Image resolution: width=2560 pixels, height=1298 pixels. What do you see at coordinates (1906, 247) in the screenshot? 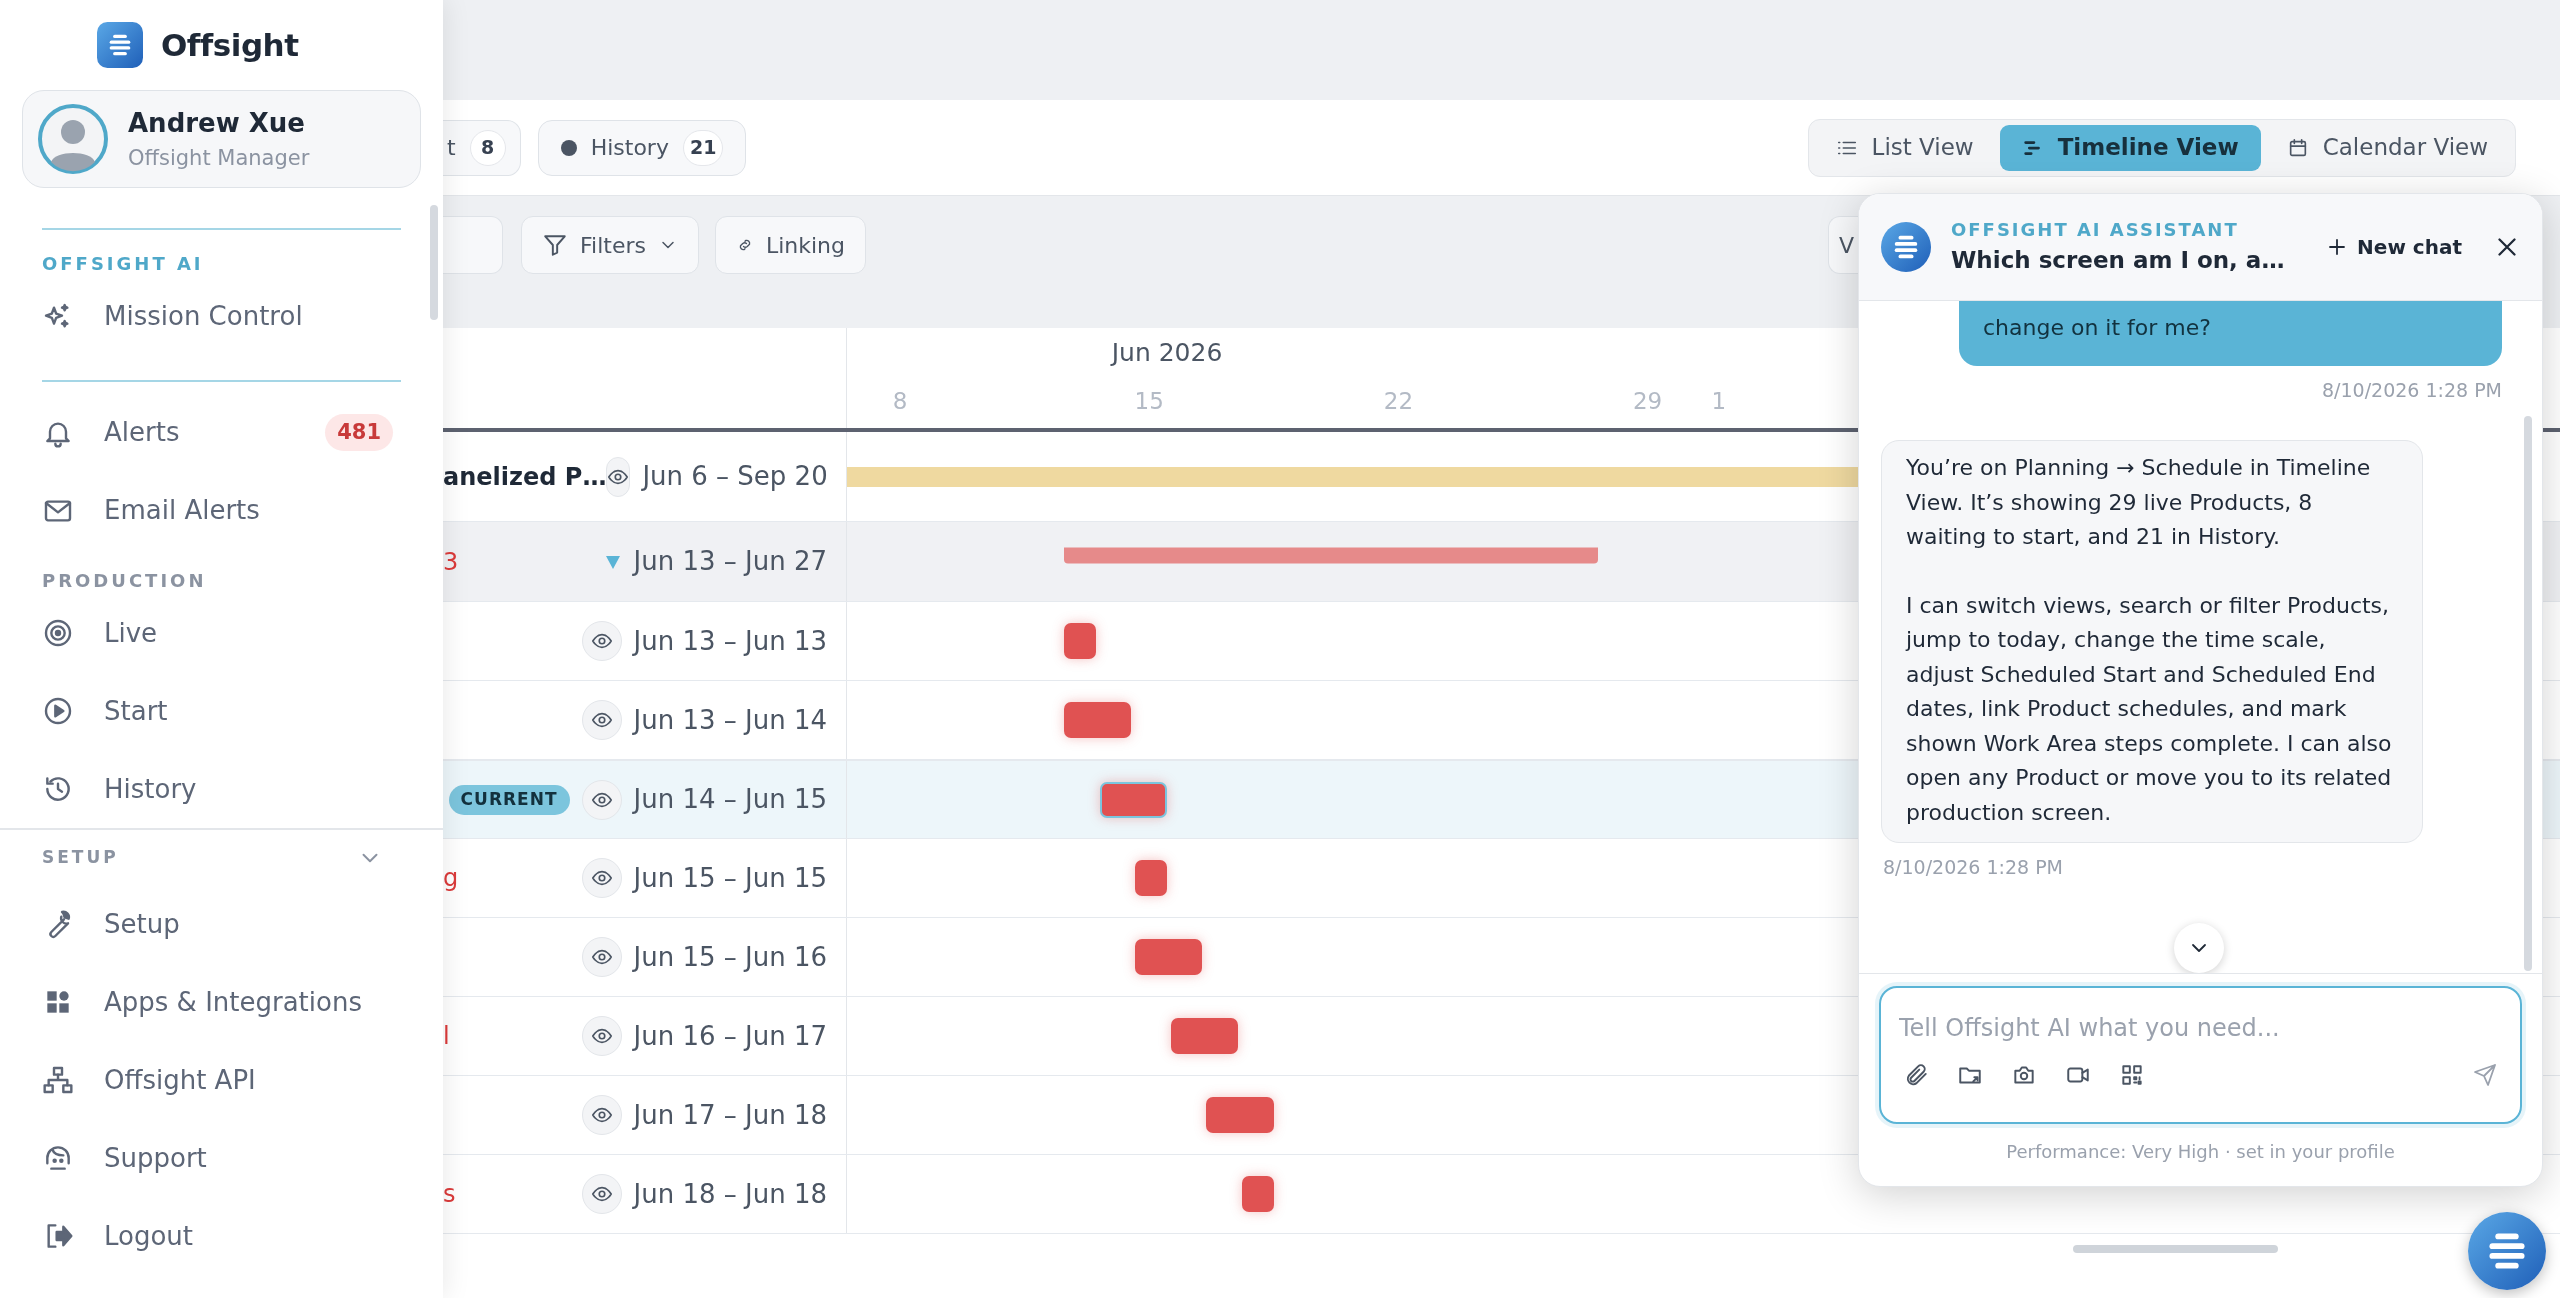
I see `ai-logo-icon` at bounding box center [1906, 247].